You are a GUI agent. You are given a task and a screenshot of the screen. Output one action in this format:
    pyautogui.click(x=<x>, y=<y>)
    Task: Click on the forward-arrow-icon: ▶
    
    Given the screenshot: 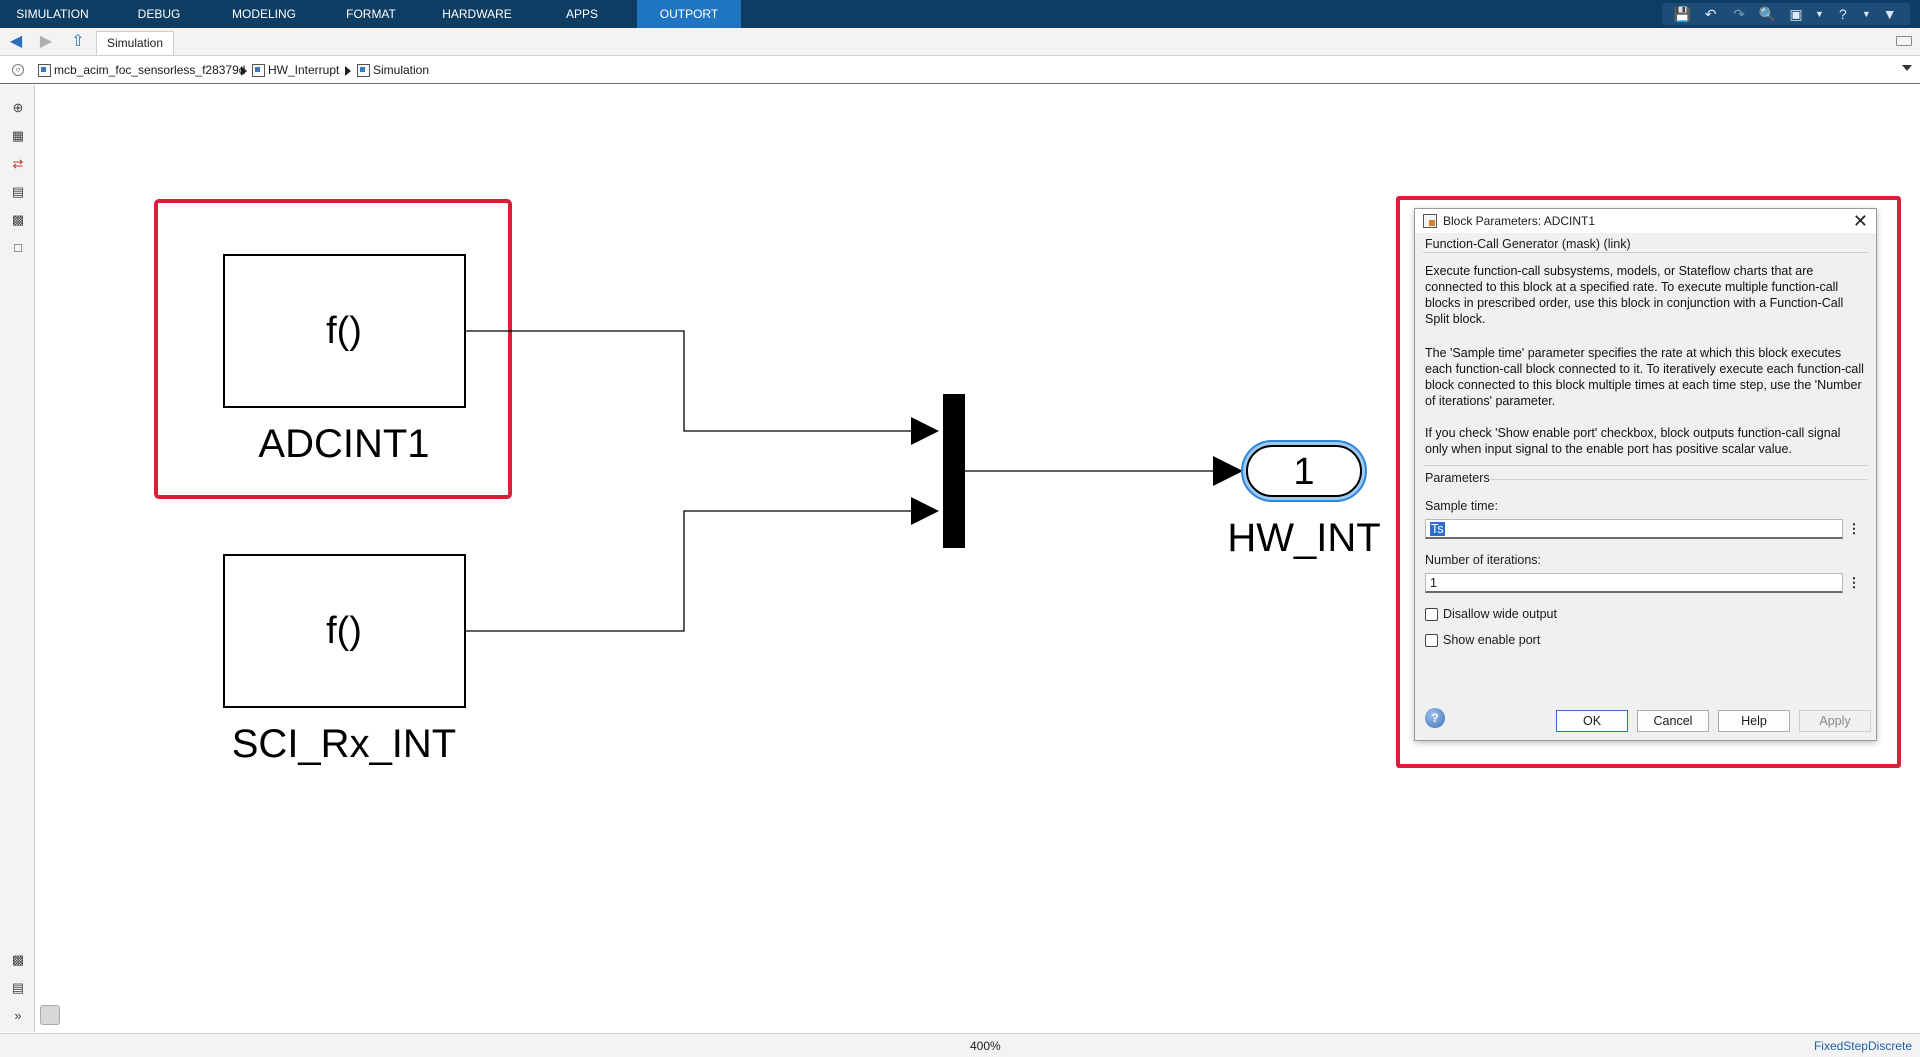 What is the action you would take?
    pyautogui.click(x=46, y=42)
    